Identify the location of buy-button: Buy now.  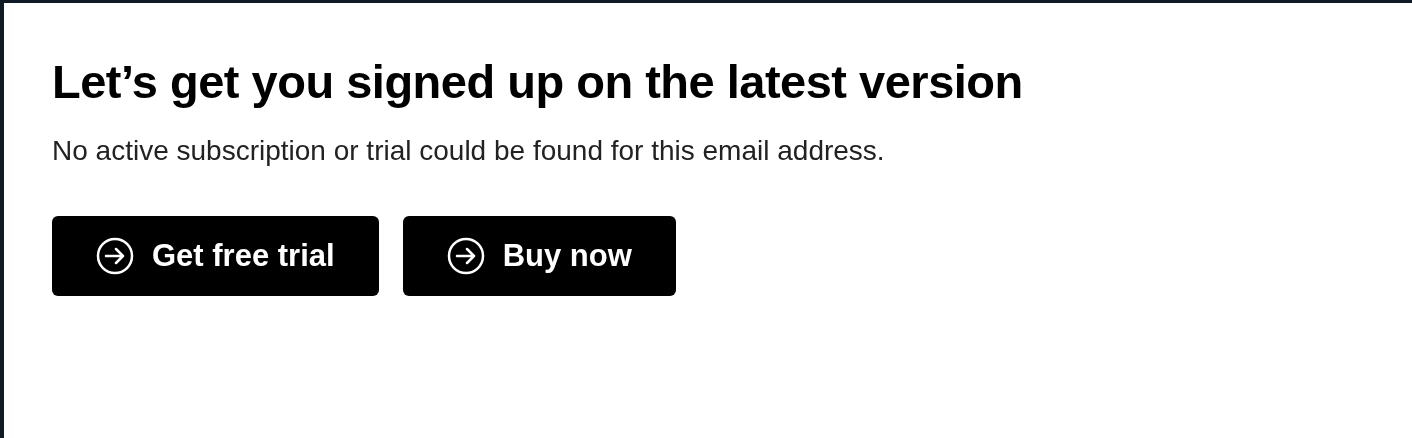
(539, 255).